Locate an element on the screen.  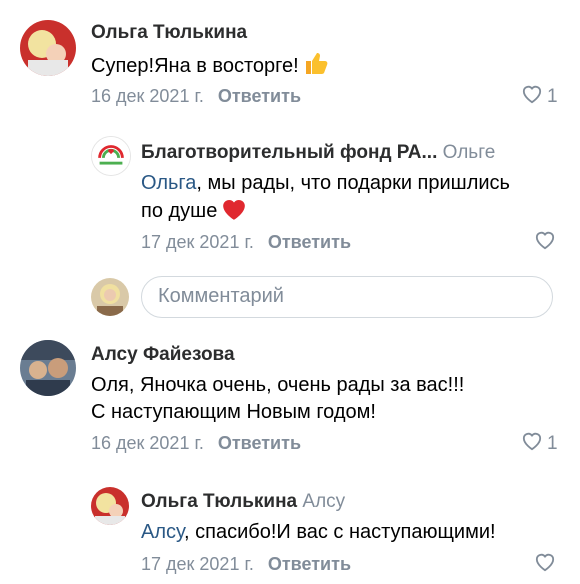
comment-text-content: , спасибо!И вас с наступающими! is located at coordinates (340, 532).